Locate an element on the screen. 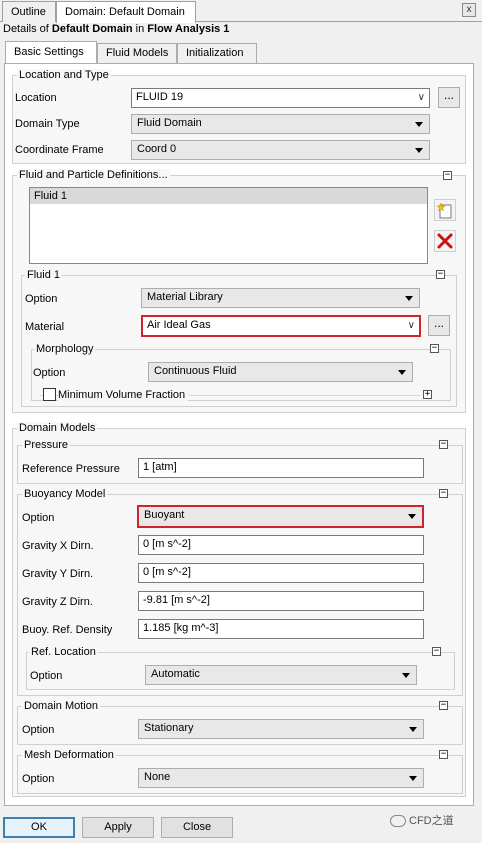 The width and height of the screenshot is (482, 843). tab-outline: Outline is located at coordinates (29, 11).